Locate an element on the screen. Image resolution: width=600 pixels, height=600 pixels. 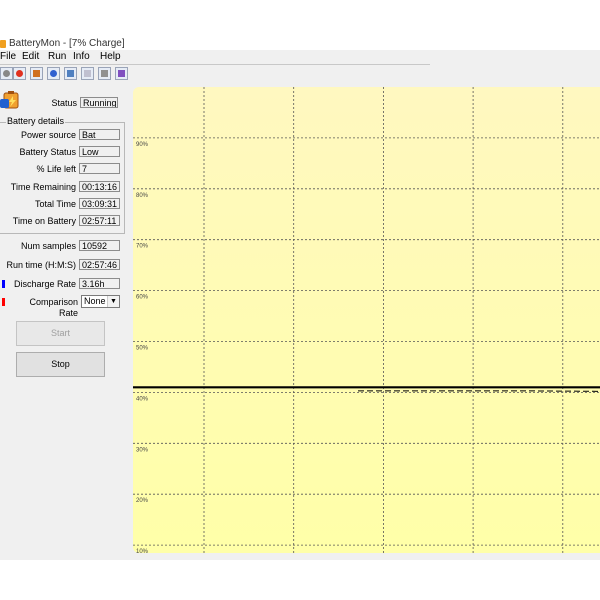
title-bar: BatteryMon - [7% Charge] is located at coordinates (300, 44).